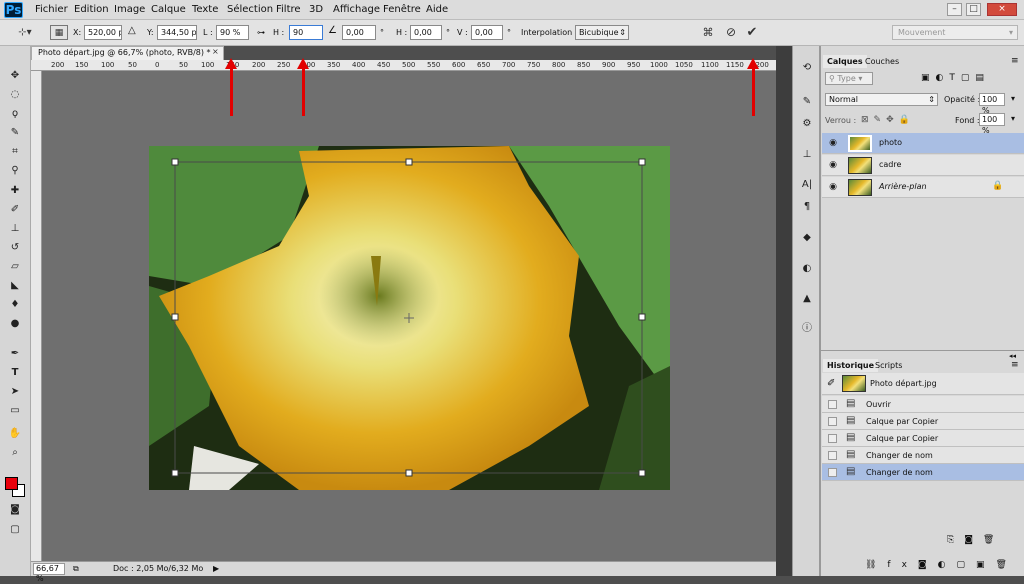  I want to click on reference-point-icon: ▦, so click(59, 32).